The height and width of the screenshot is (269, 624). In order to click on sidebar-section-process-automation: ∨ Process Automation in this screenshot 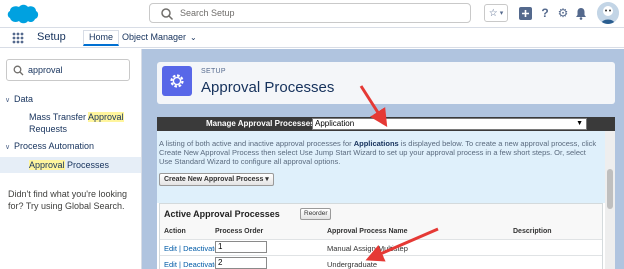, I will do `click(49, 146)`.